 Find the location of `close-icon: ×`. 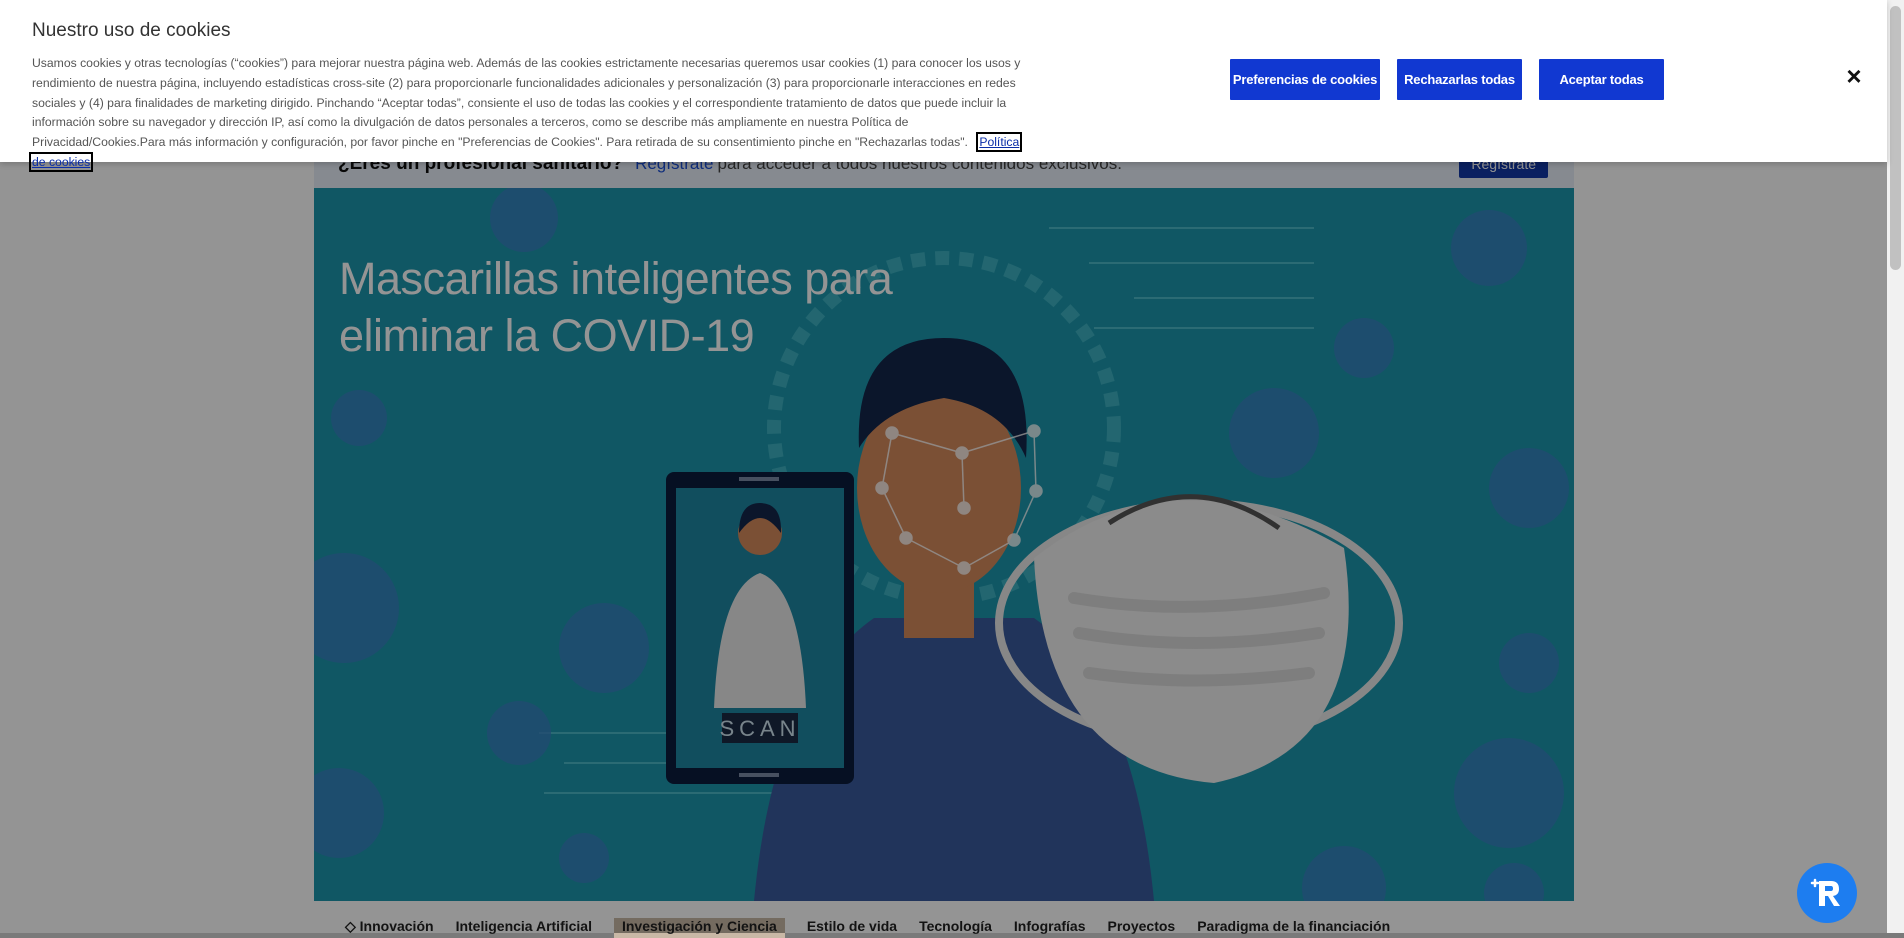

close-icon: × is located at coordinates (1854, 76).